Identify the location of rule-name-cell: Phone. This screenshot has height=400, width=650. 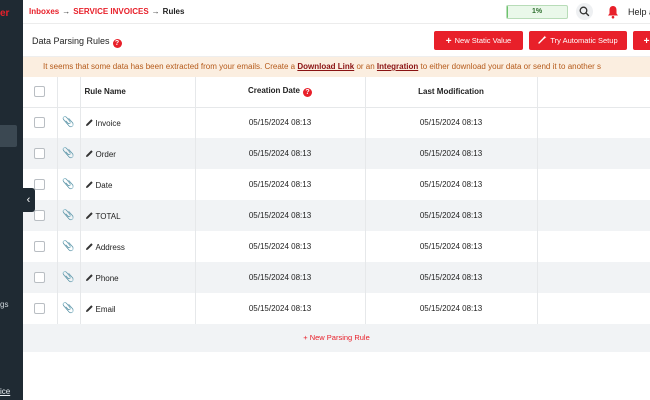
(138, 277).